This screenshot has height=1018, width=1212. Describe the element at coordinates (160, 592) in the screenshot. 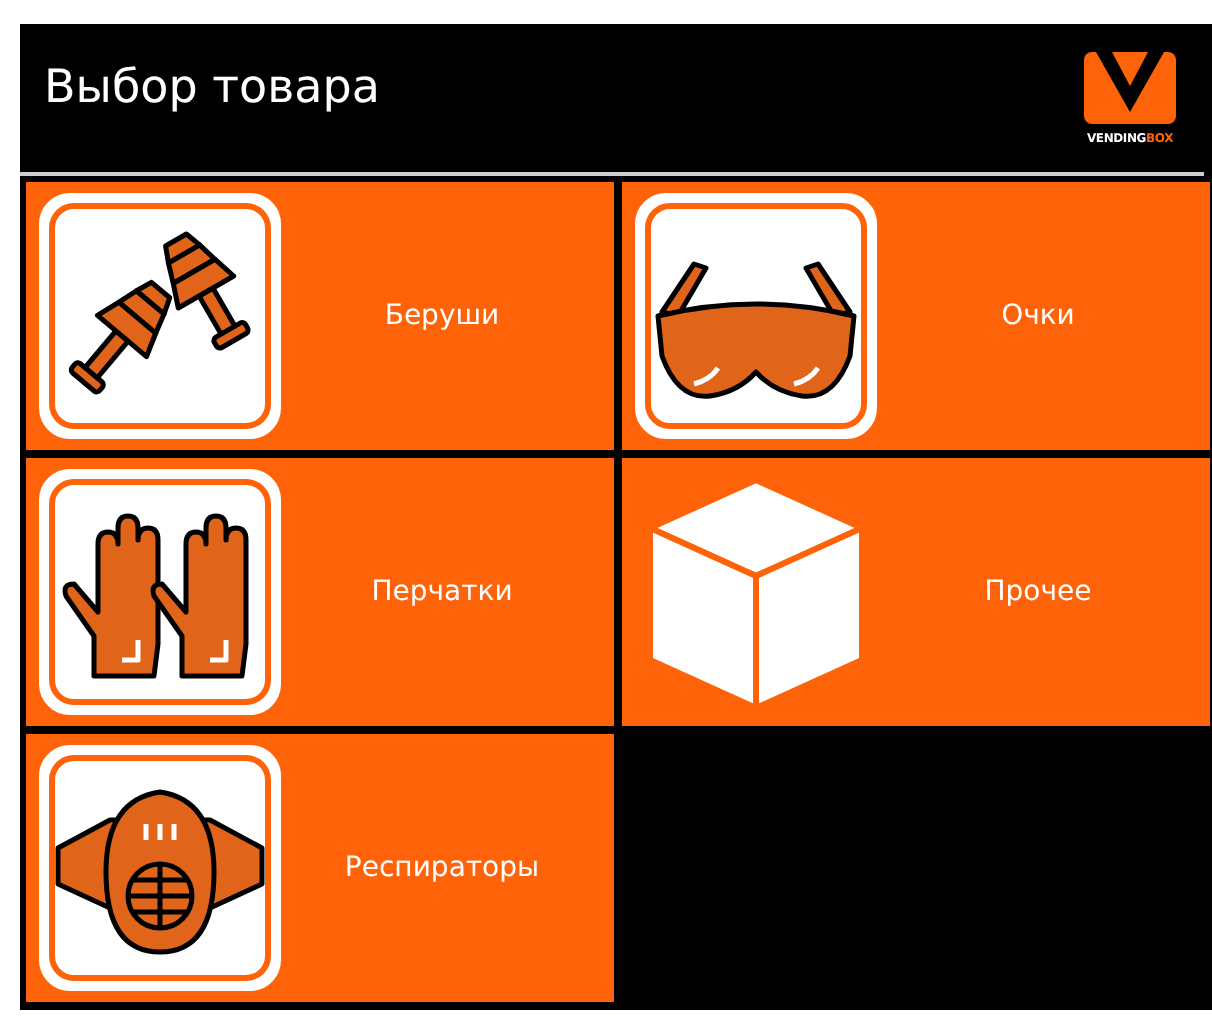

I see `gloves-icon` at that location.